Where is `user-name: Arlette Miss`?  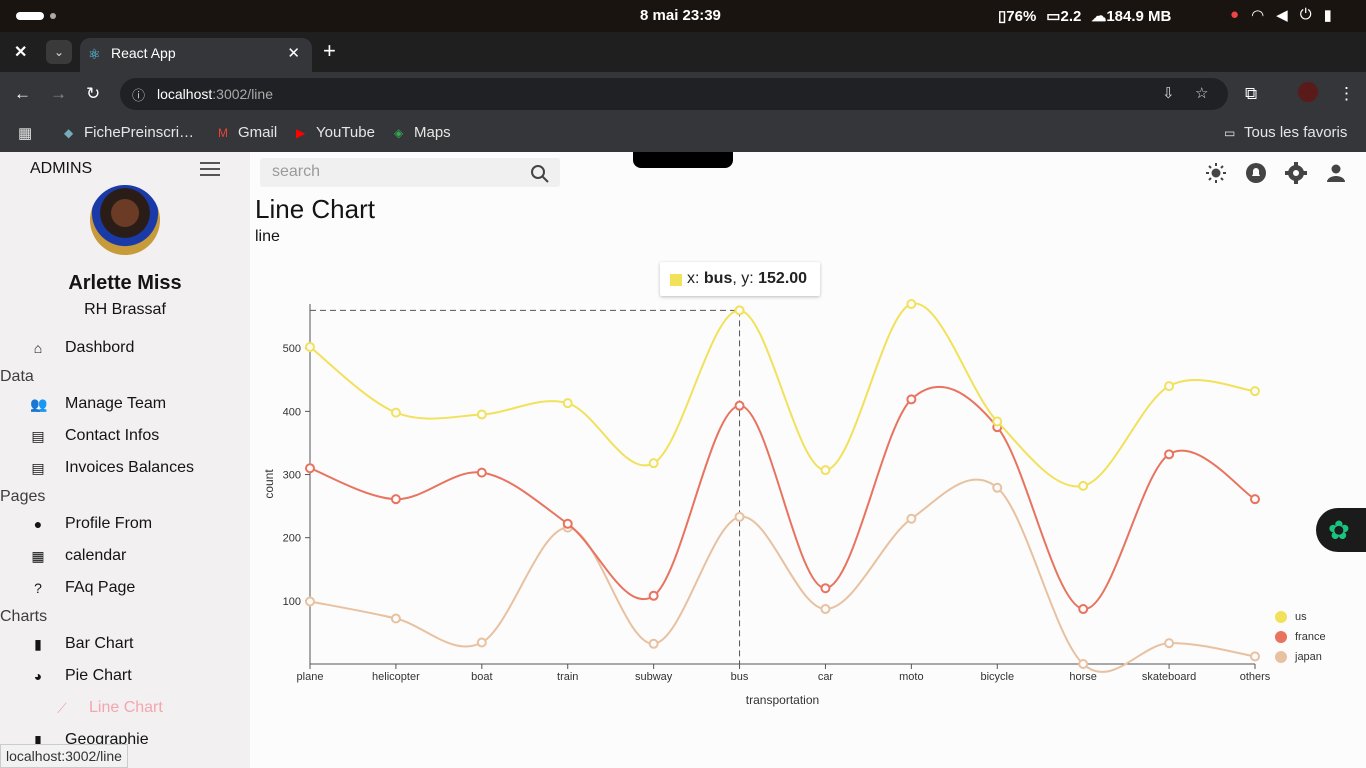
user-name: Arlette Miss is located at coordinates (125, 283).